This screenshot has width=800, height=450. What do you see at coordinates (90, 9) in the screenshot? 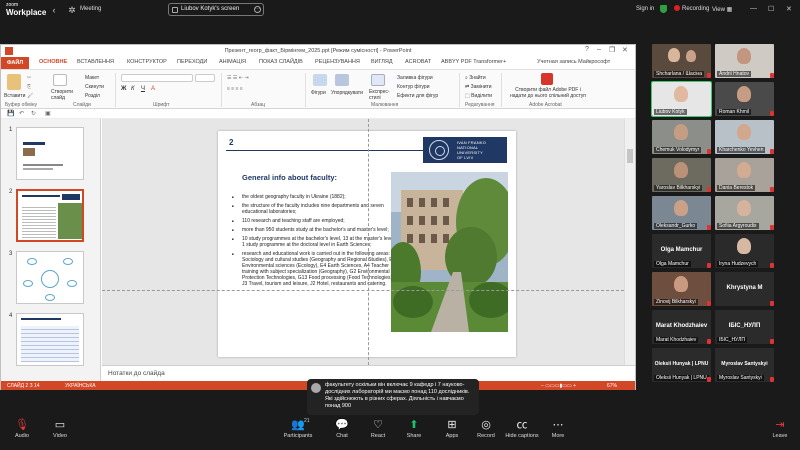
I see `meeting-label: Meeting` at bounding box center [90, 9].